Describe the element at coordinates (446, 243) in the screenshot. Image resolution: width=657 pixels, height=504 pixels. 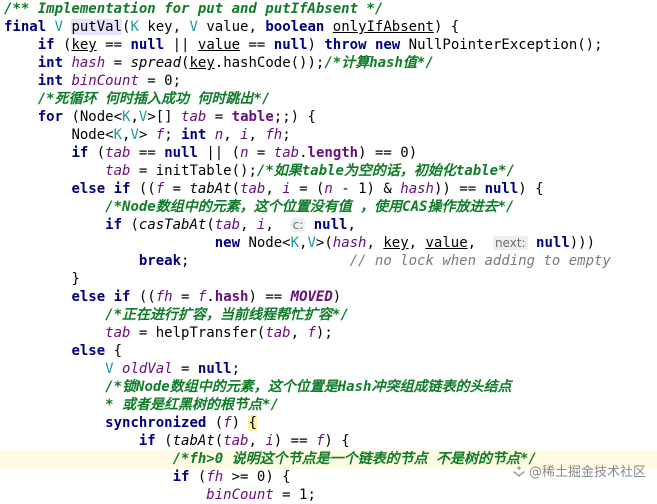
I see `code-token: value` at that location.